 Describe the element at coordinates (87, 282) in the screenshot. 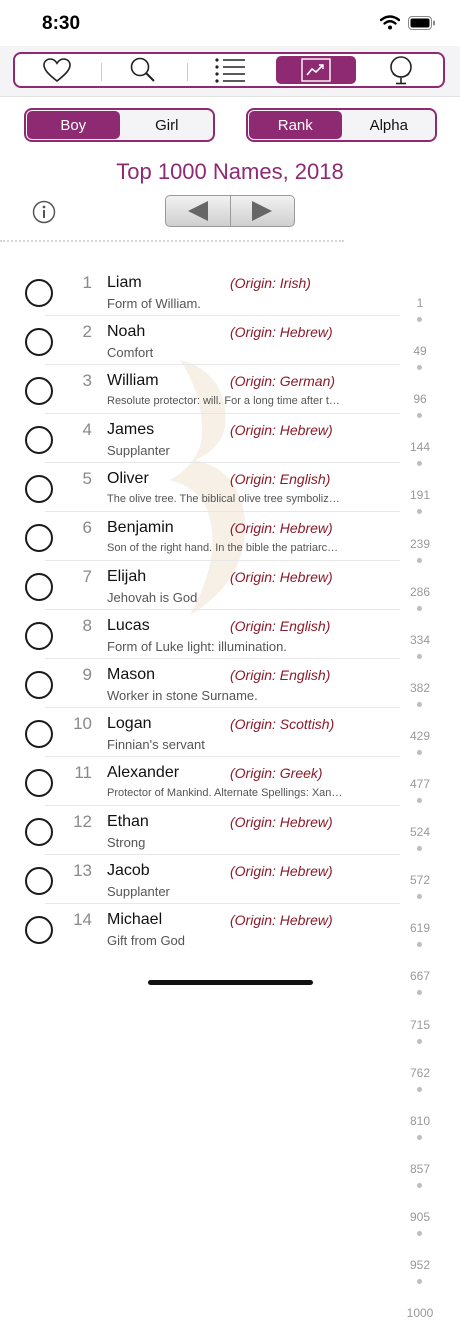

I see `rank-number: 1` at that location.